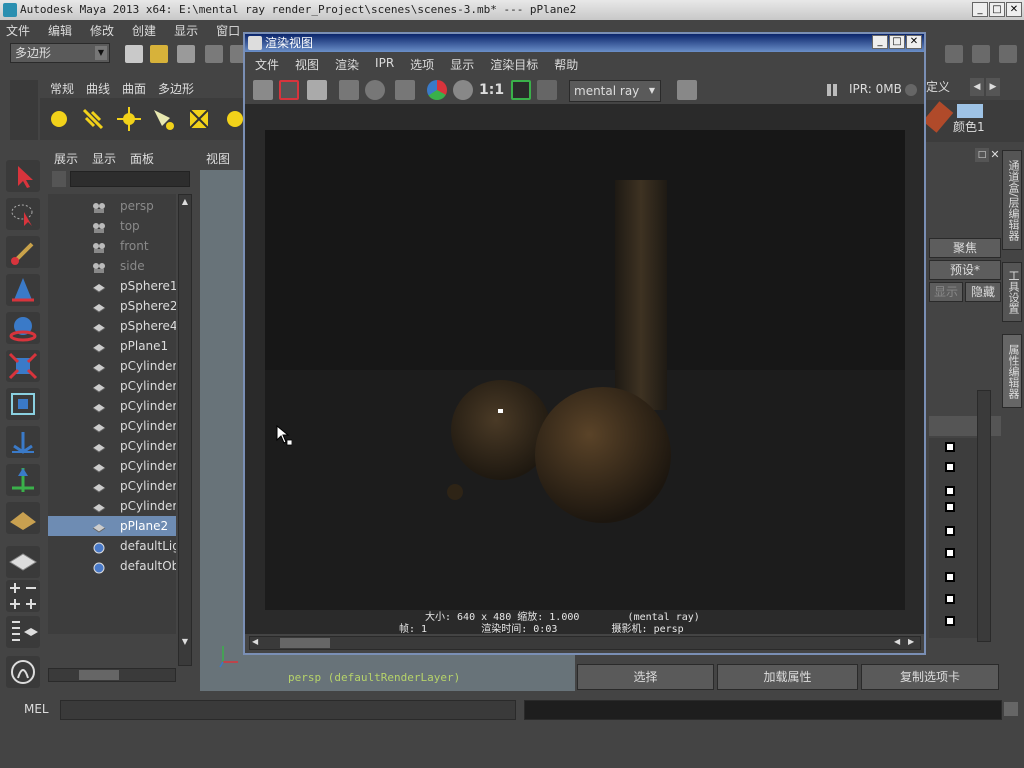  Describe the element at coordinates (112, 406) in the screenshot. I see `outliner-item: pCylinder4` at that location.